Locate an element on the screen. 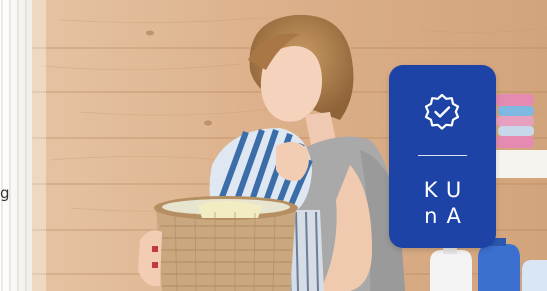 The width and height of the screenshot is (547, 291). brand-logo-line2: nA is located at coordinates (447, 216).